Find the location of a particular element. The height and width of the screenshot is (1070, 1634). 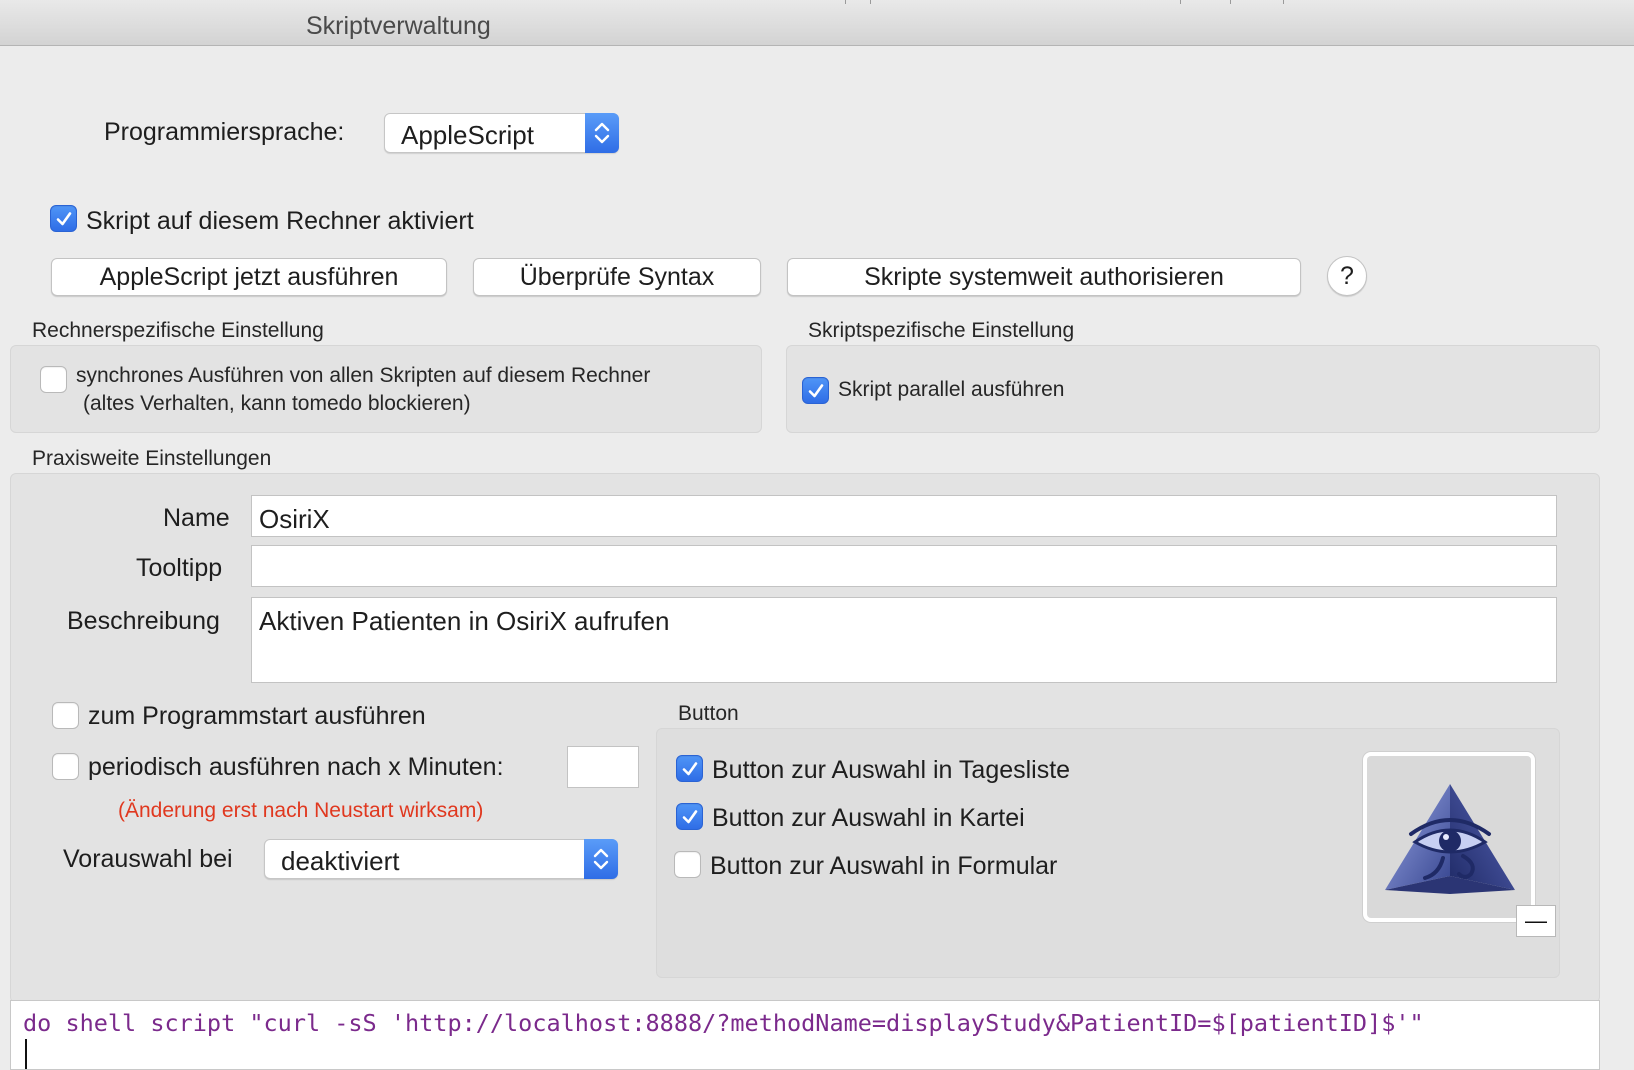

parallel-execution-label: Skript parallel ausführen is located at coordinates (951, 389).